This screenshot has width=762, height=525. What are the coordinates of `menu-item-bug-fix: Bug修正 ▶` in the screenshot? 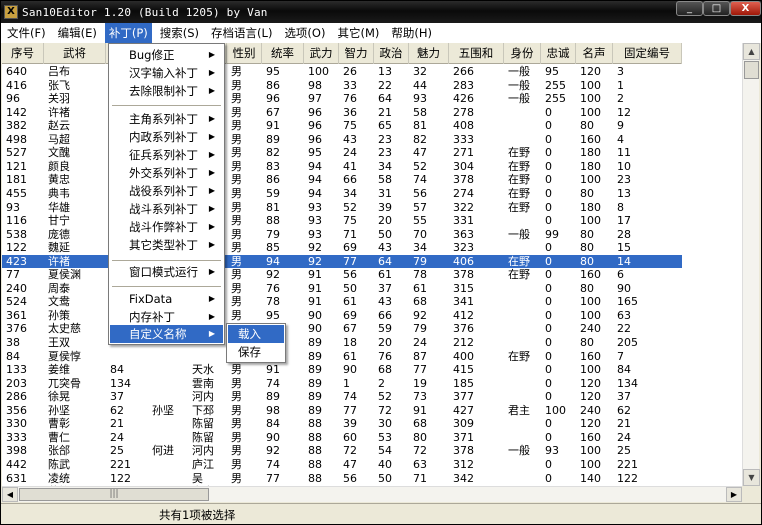 It's located at (166, 55).